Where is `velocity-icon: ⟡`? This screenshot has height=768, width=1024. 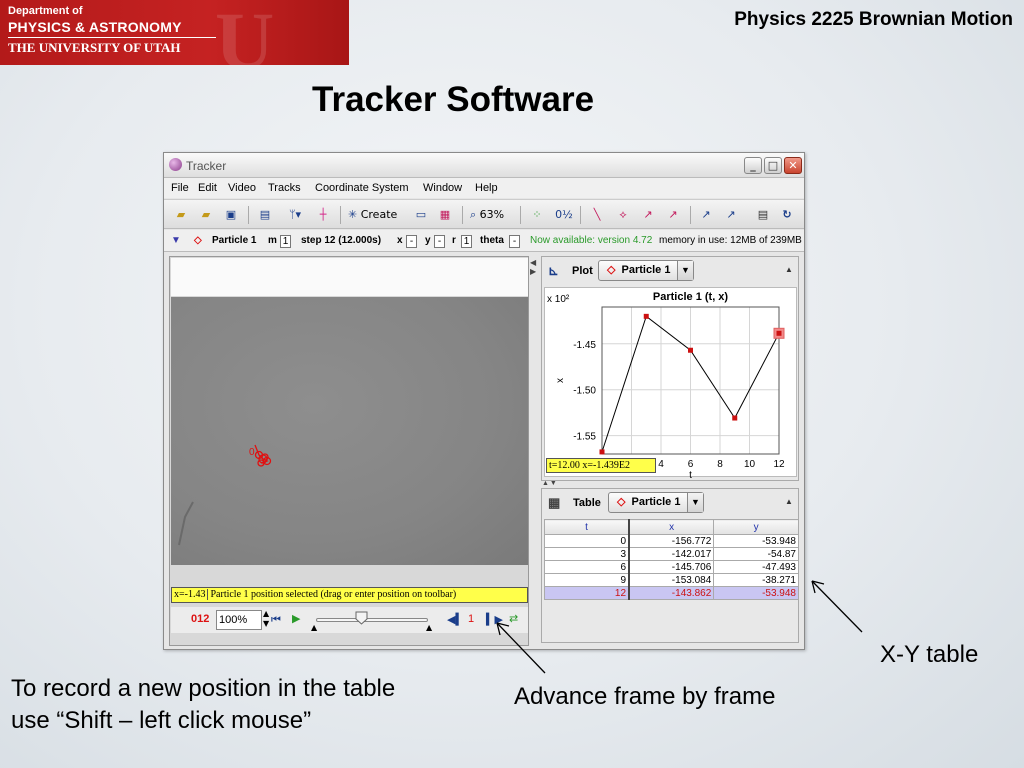
velocity-icon: ⟡ is located at coordinates (623, 215).